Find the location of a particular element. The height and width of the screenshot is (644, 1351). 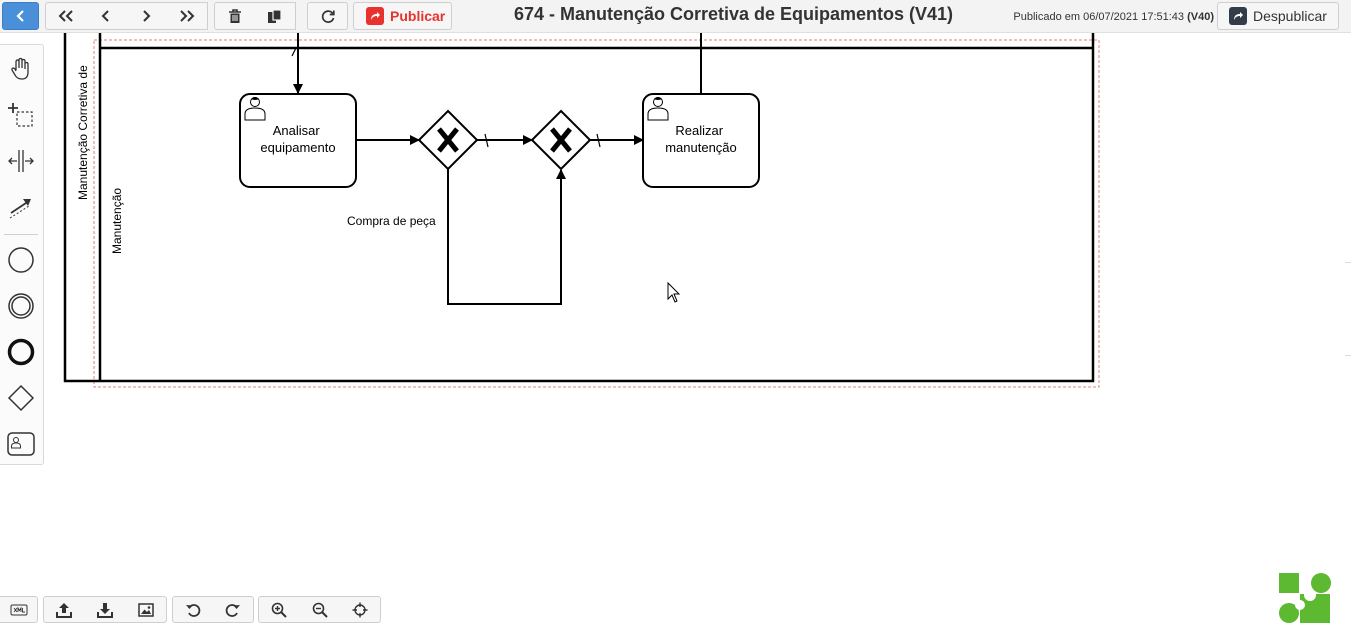

flow-gateway2-realizar is located at coordinates (617, 140).